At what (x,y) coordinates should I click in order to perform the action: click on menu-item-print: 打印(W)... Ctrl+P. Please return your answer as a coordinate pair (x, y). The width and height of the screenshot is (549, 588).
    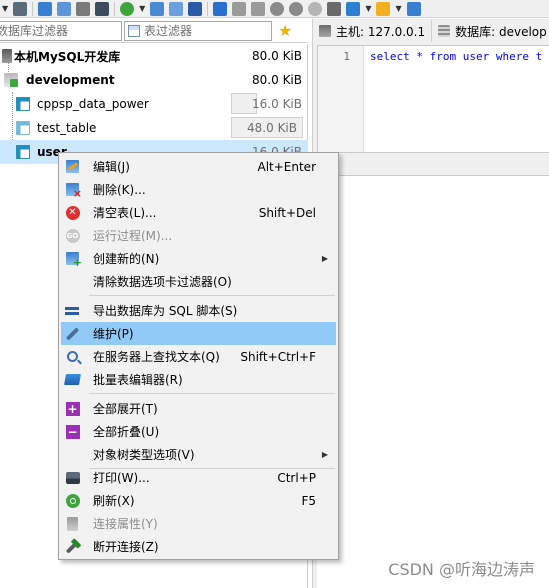
    Looking at the image, I should click on (198, 477).